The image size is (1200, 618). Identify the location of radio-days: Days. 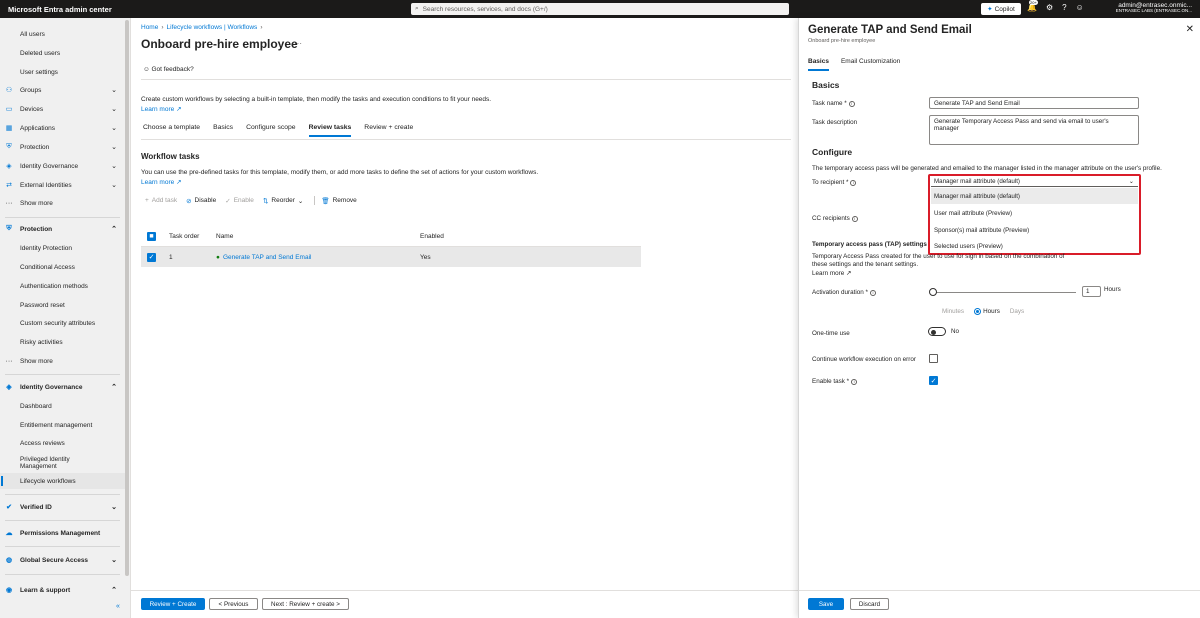
(1017, 311).